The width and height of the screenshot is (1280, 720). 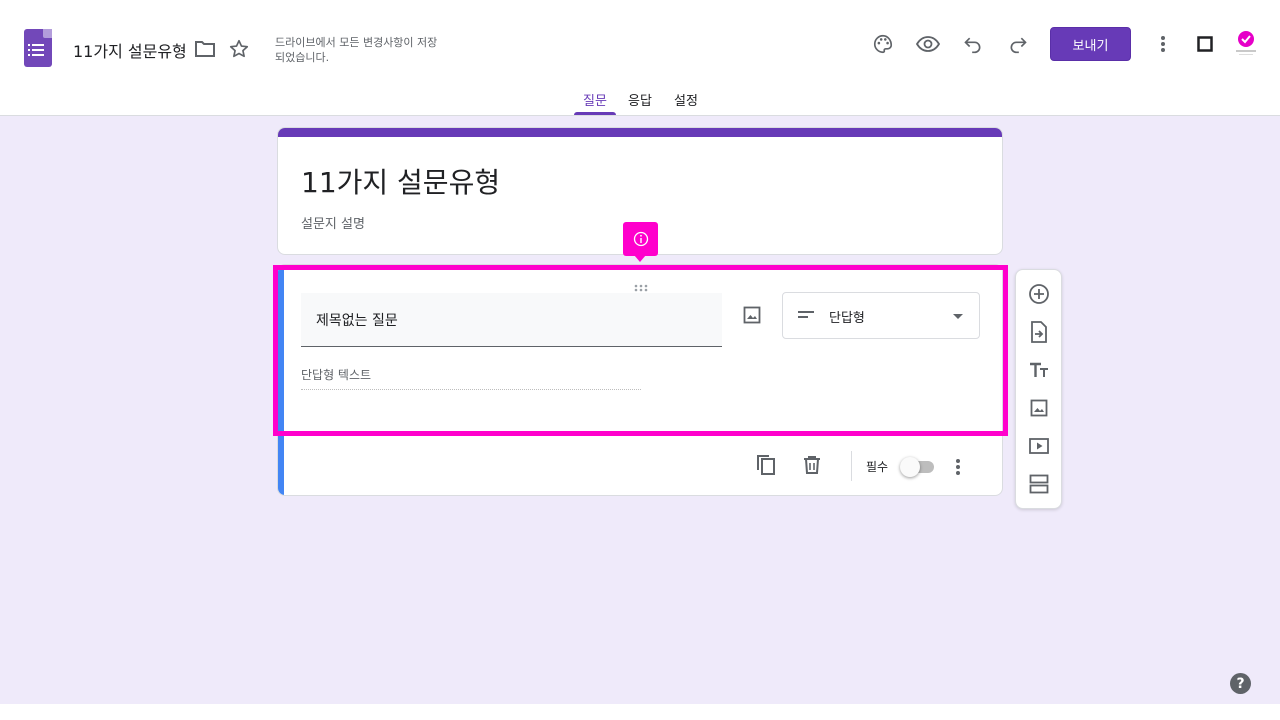 I want to click on side-toolbar, so click(x=1038, y=389).